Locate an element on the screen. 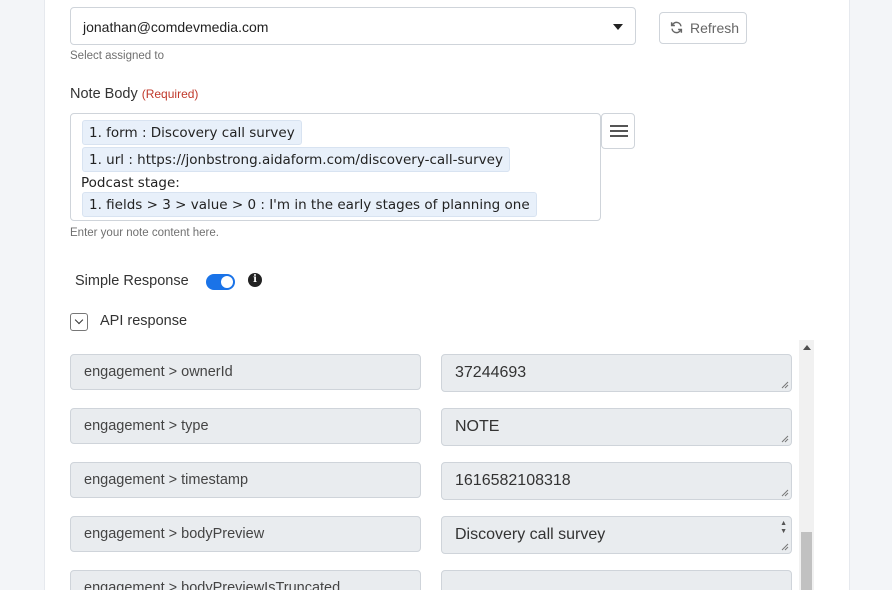 The width and height of the screenshot is (892, 590). refresh-button: Refresh is located at coordinates (703, 28).